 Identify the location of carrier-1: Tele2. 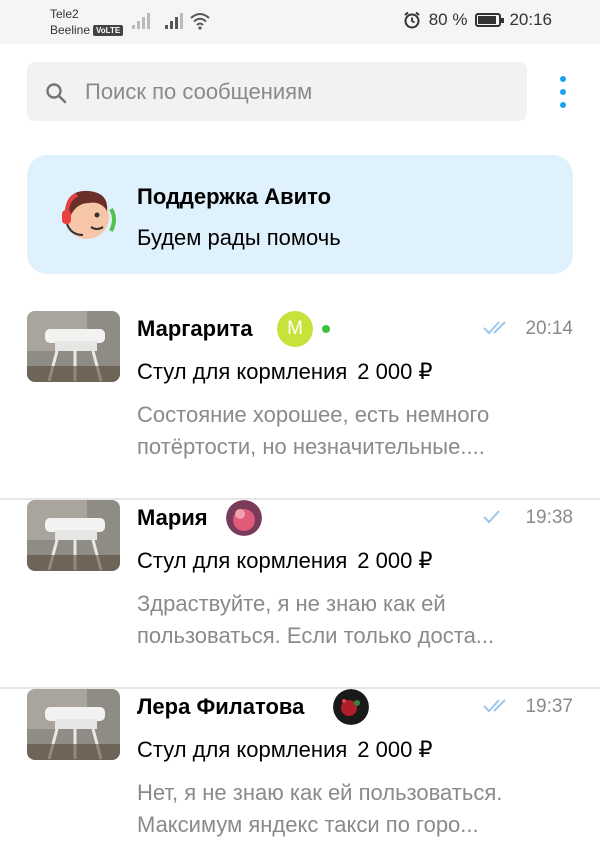
(64, 14).